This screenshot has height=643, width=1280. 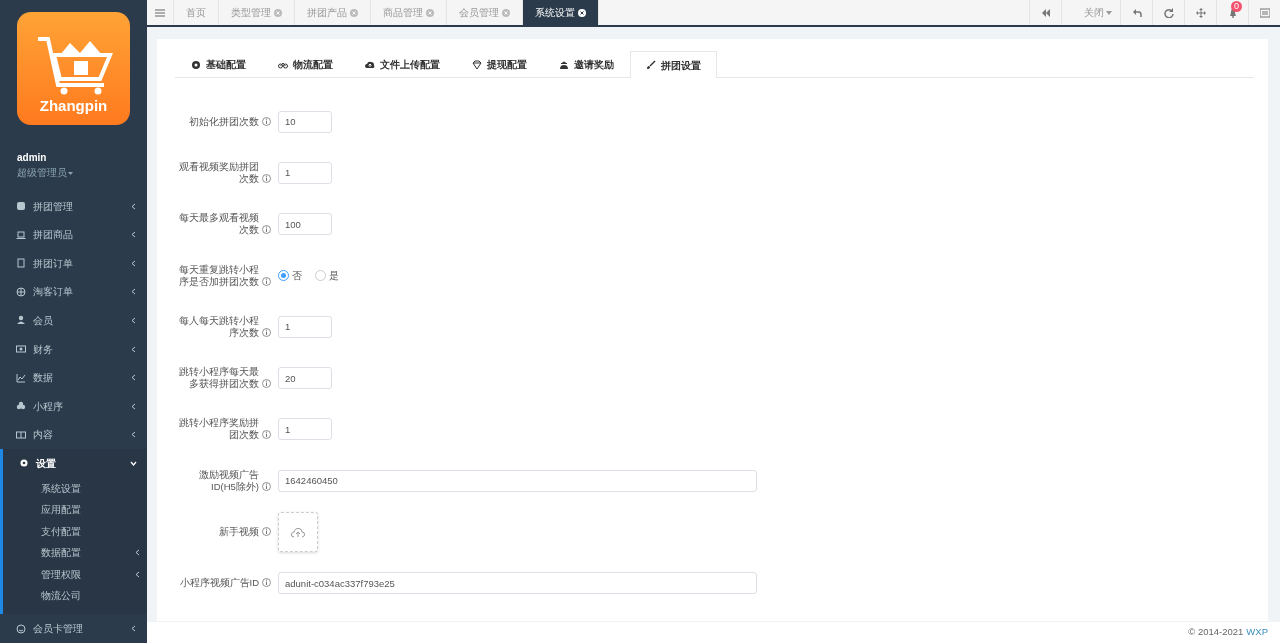 What do you see at coordinates (1257, 632) in the screenshot?
I see `footer-link: WXP` at bounding box center [1257, 632].